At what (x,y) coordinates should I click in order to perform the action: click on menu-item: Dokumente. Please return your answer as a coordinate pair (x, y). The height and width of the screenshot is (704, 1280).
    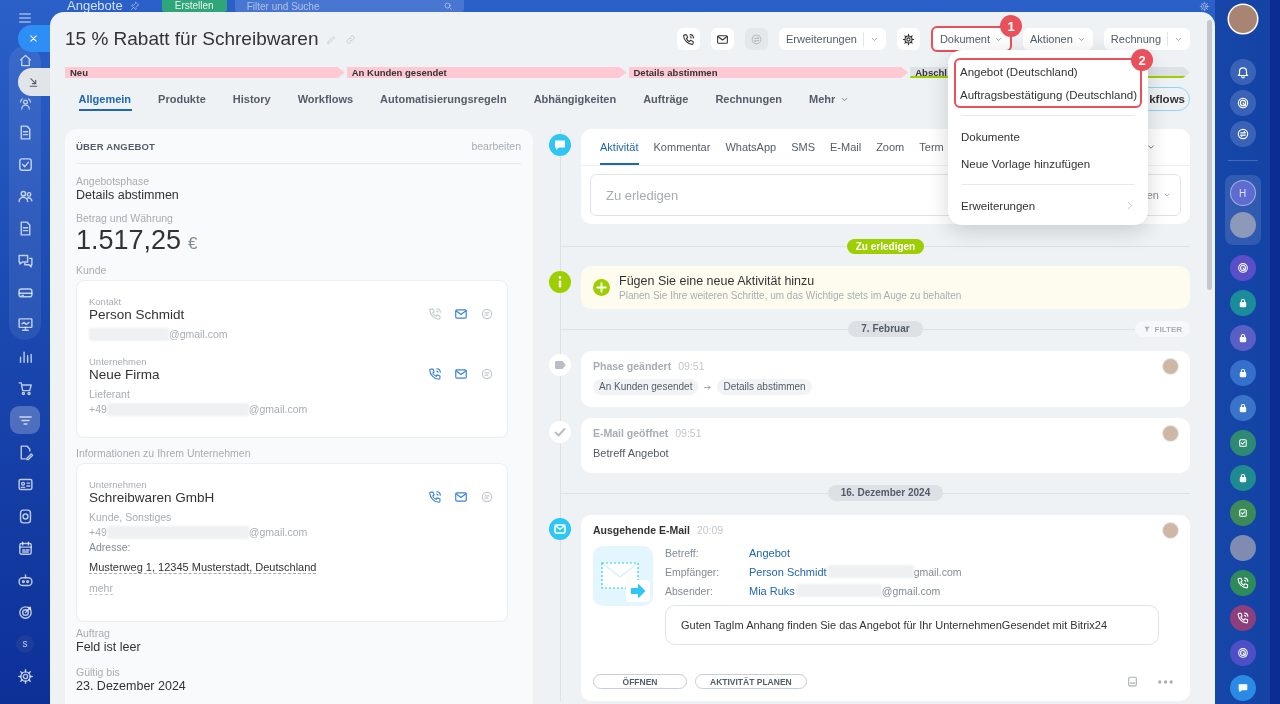
    Looking at the image, I should click on (1048, 136).